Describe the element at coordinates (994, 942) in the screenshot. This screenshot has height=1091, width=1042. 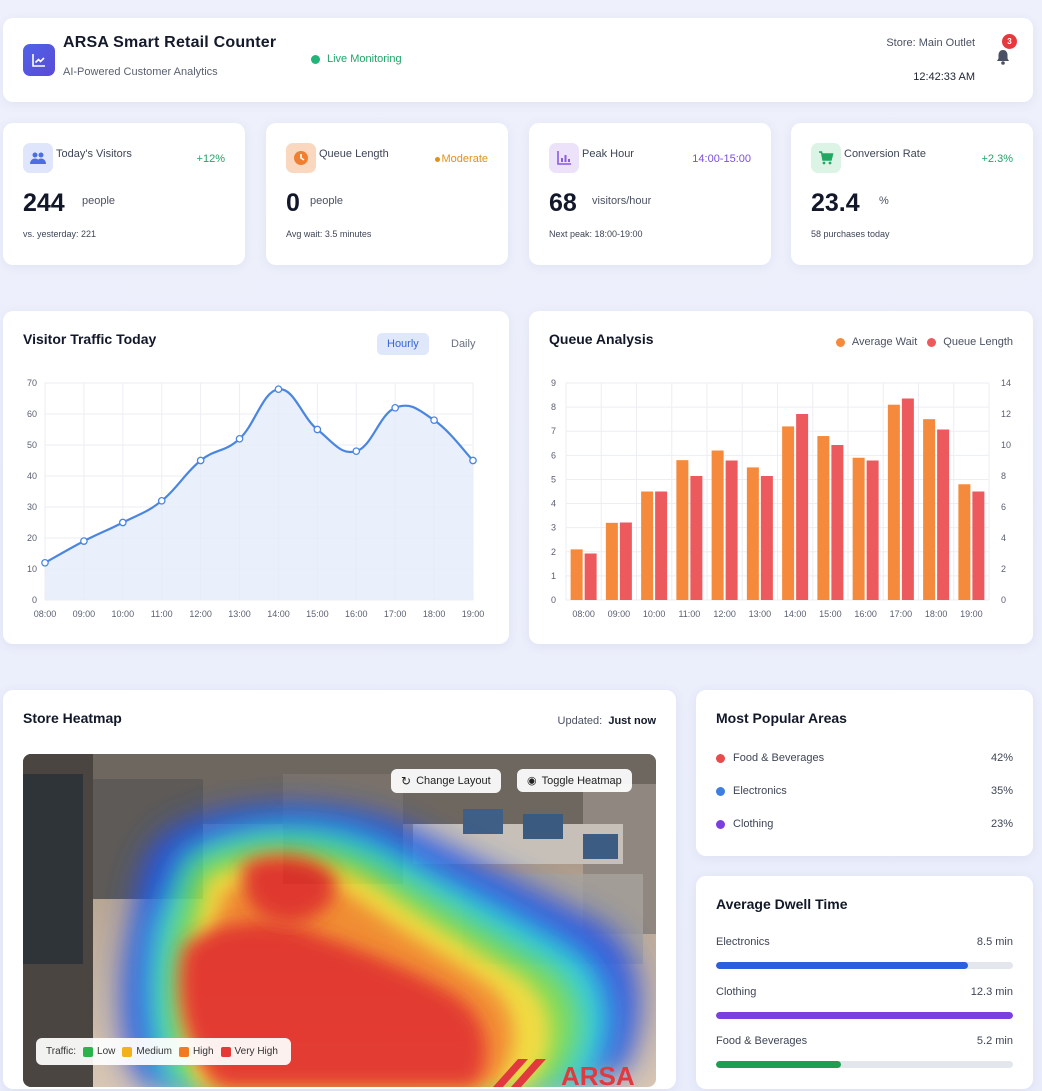
I see `dwell-value: 8.5 min` at that location.